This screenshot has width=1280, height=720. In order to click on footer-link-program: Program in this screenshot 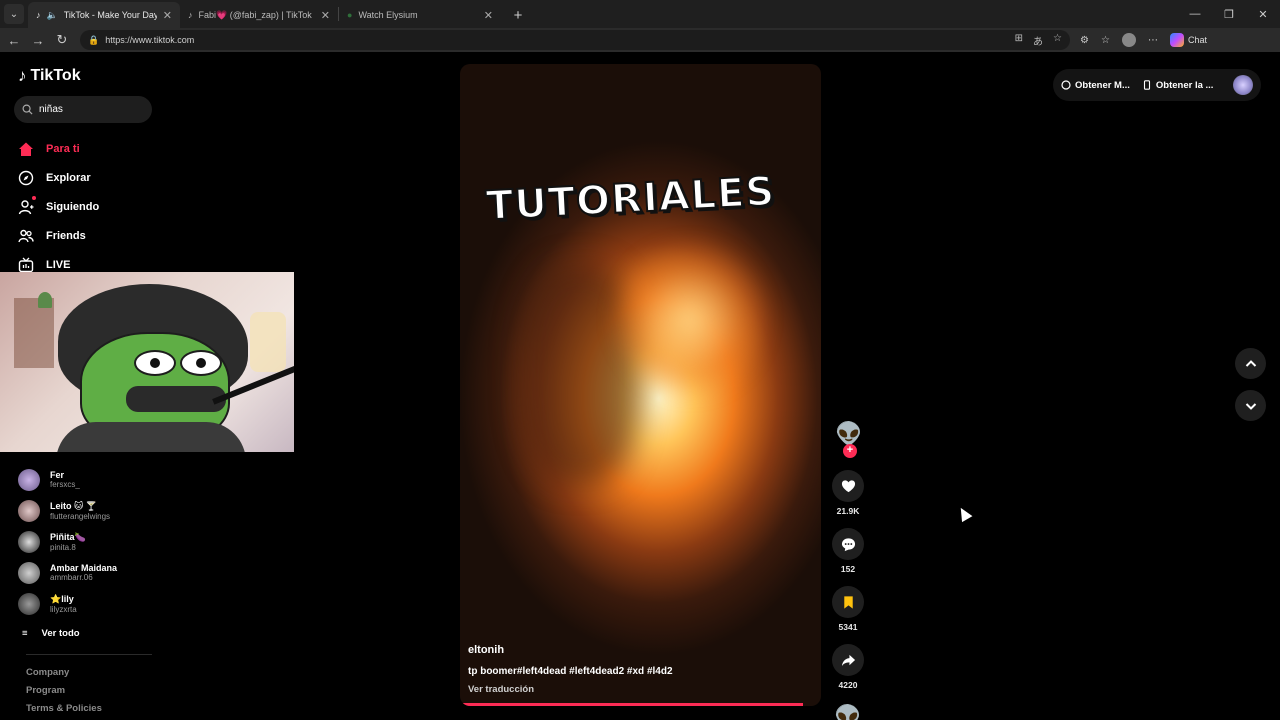, I will do `click(64, 691)`.